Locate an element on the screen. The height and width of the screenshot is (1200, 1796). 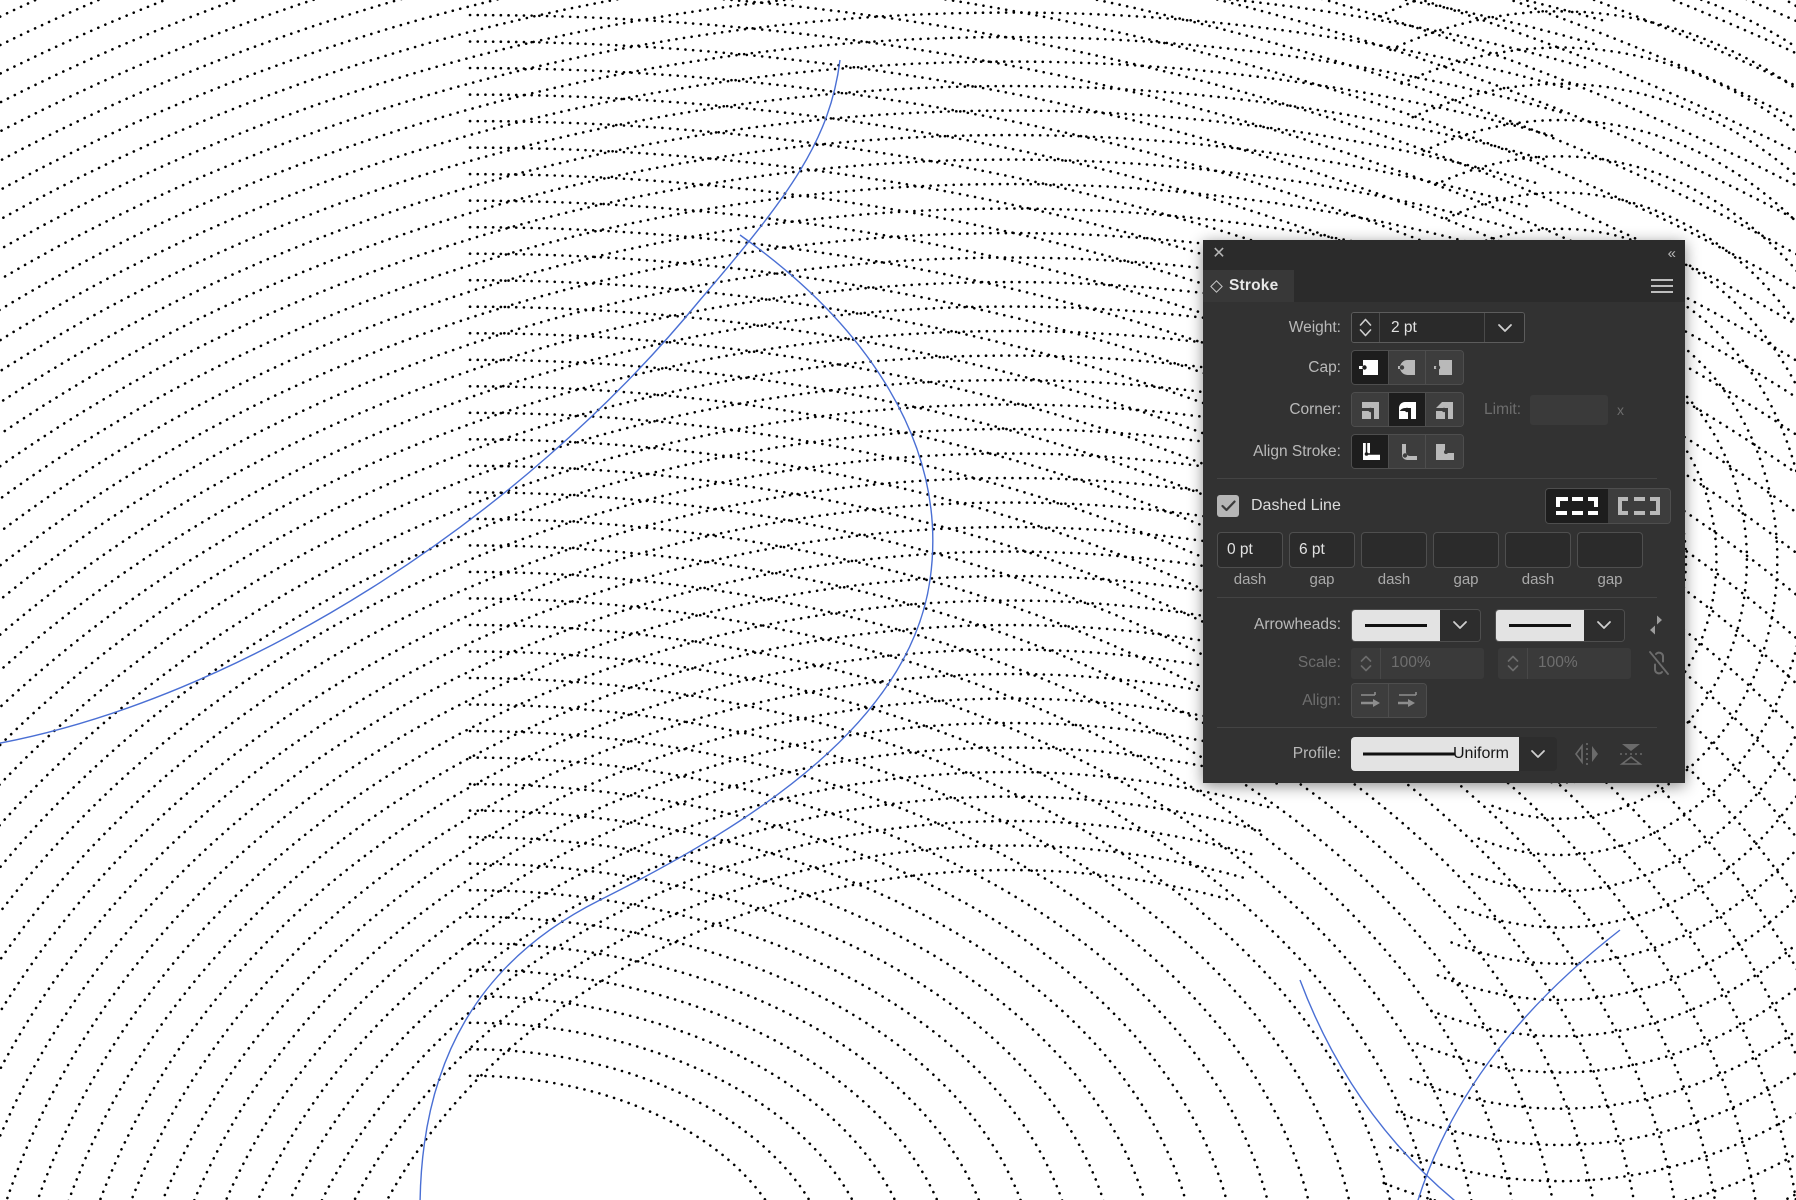
limit-label: Limit: is located at coordinates (1503, 409).